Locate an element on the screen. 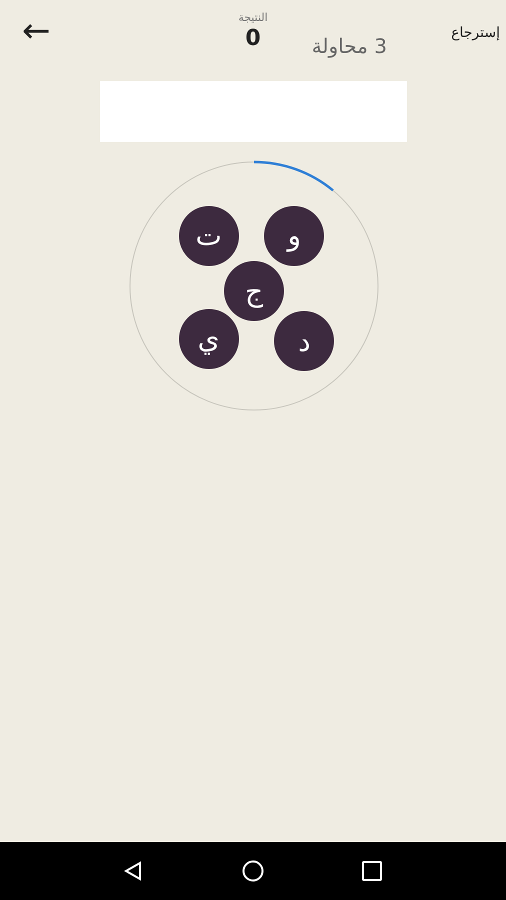  letter-tile: ت is located at coordinates (208, 236).